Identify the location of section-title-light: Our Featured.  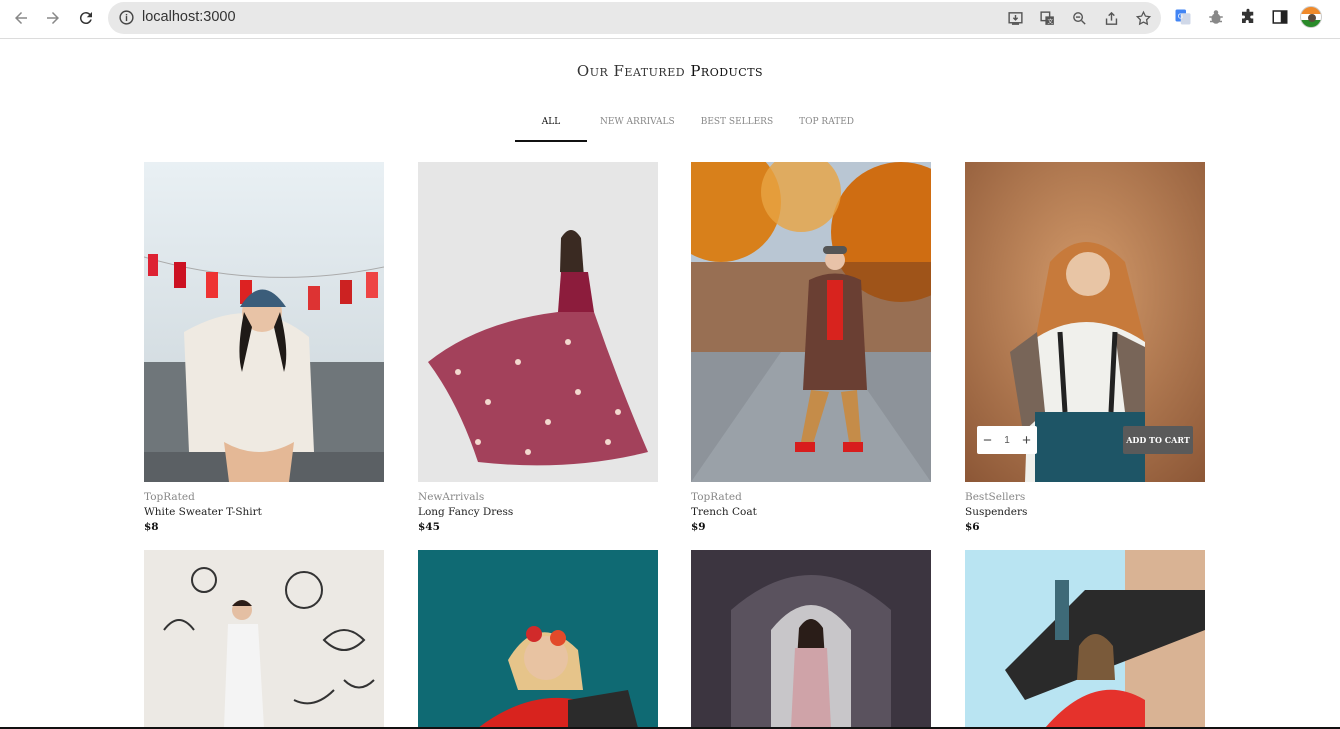
(633, 71).